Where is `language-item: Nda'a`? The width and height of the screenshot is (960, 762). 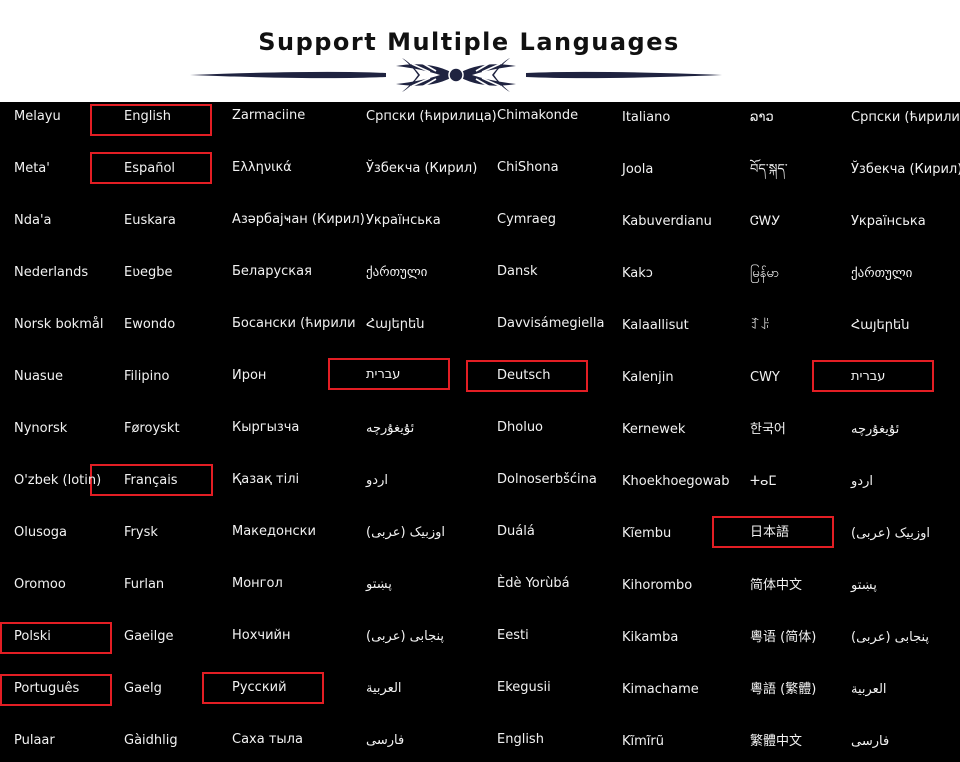 language-item: Nda'a is located at coordinates (32, 221).